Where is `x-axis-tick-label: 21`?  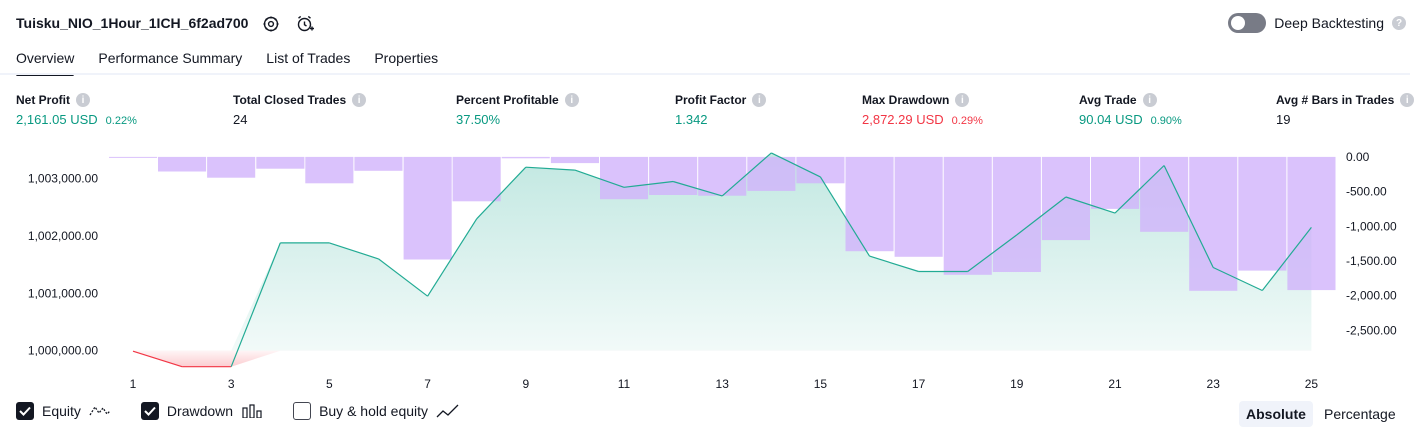 x-axis-tick-label: 21 is located at coordinates (1115, 384).